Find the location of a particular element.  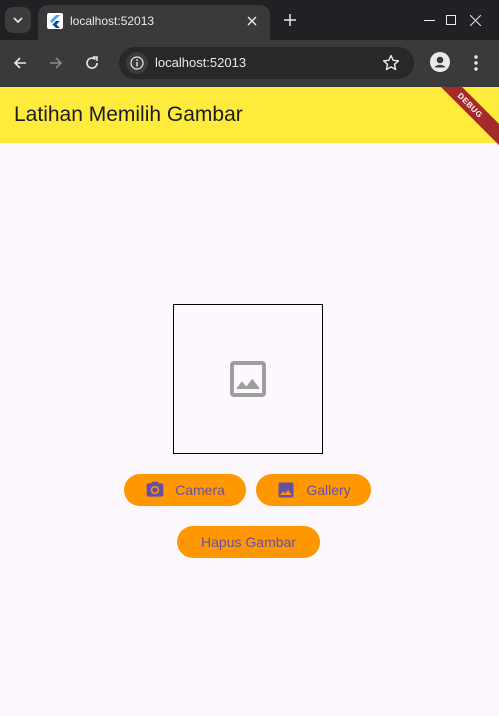

chevron-down-icon is located at coordinates (18, 20).